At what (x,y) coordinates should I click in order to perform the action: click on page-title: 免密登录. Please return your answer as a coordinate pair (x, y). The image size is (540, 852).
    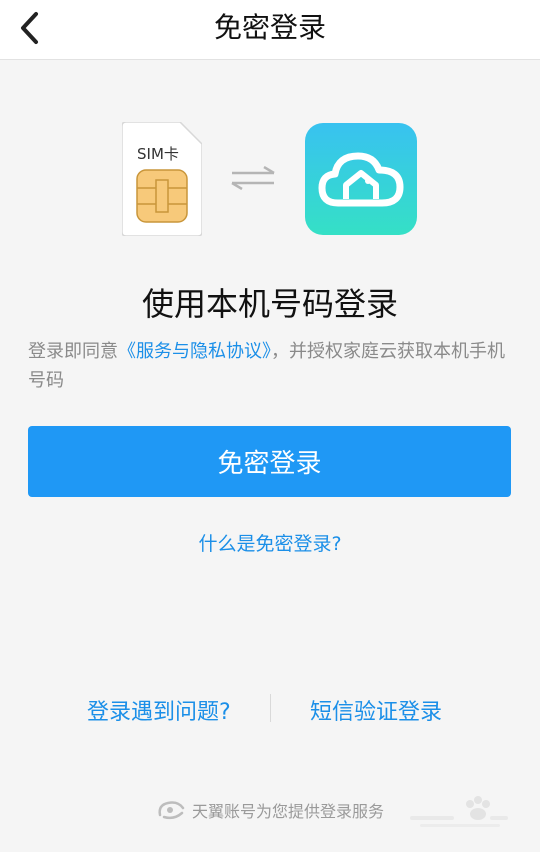
    Looking at the image, I should click on (269, 27).